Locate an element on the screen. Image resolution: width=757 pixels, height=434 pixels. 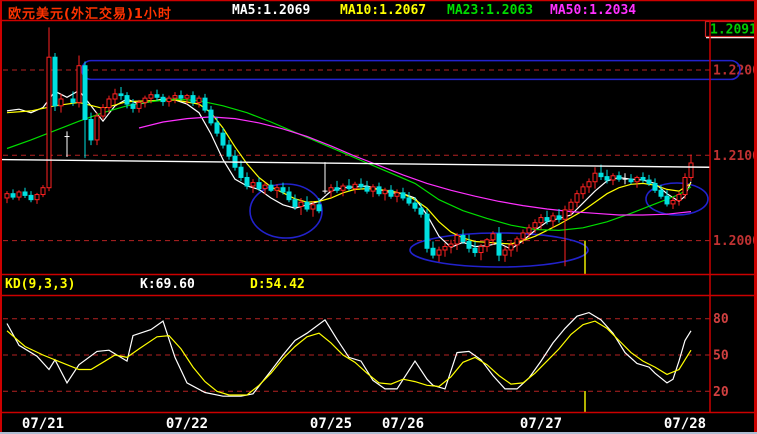
date-label: 07/28 is located at coordinates (685, 424).